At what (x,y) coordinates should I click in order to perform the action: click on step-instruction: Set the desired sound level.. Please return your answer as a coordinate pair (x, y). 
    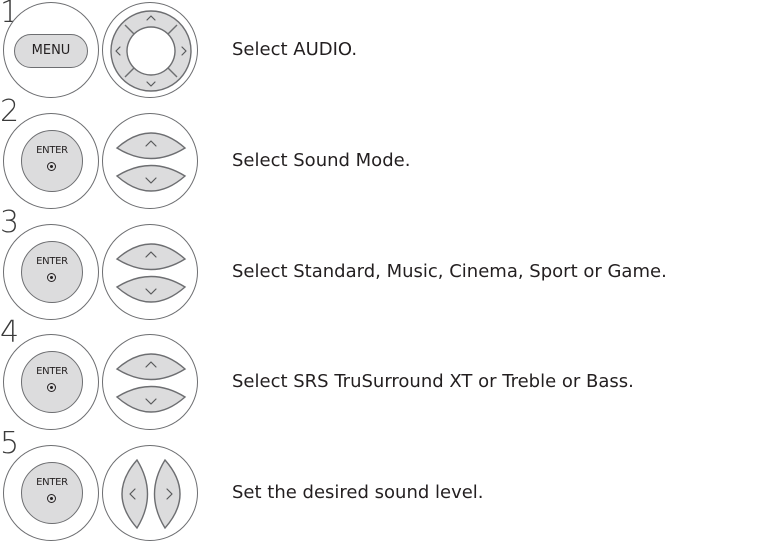
    Looking at the image, I should click on (358, 492).